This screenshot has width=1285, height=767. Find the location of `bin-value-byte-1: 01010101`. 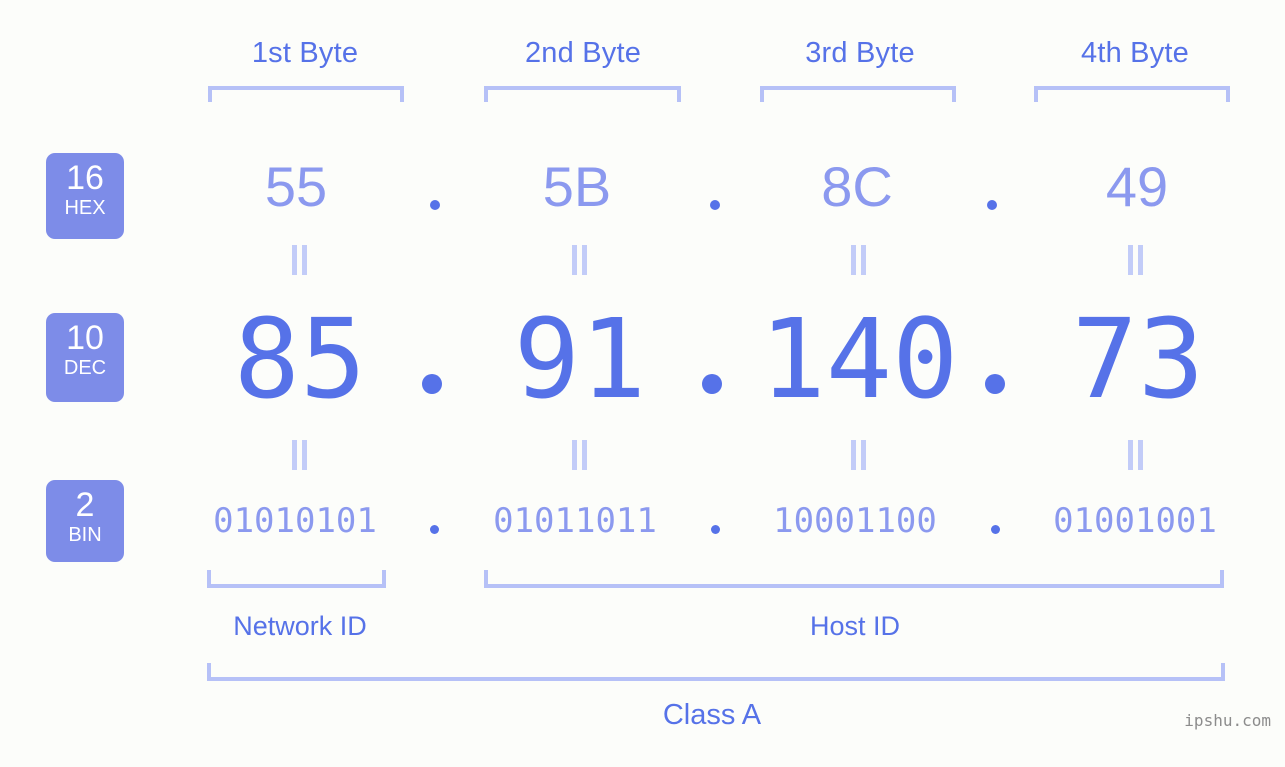

bin-value-byte-1: 01010101 is located at coordinates (295, 521).